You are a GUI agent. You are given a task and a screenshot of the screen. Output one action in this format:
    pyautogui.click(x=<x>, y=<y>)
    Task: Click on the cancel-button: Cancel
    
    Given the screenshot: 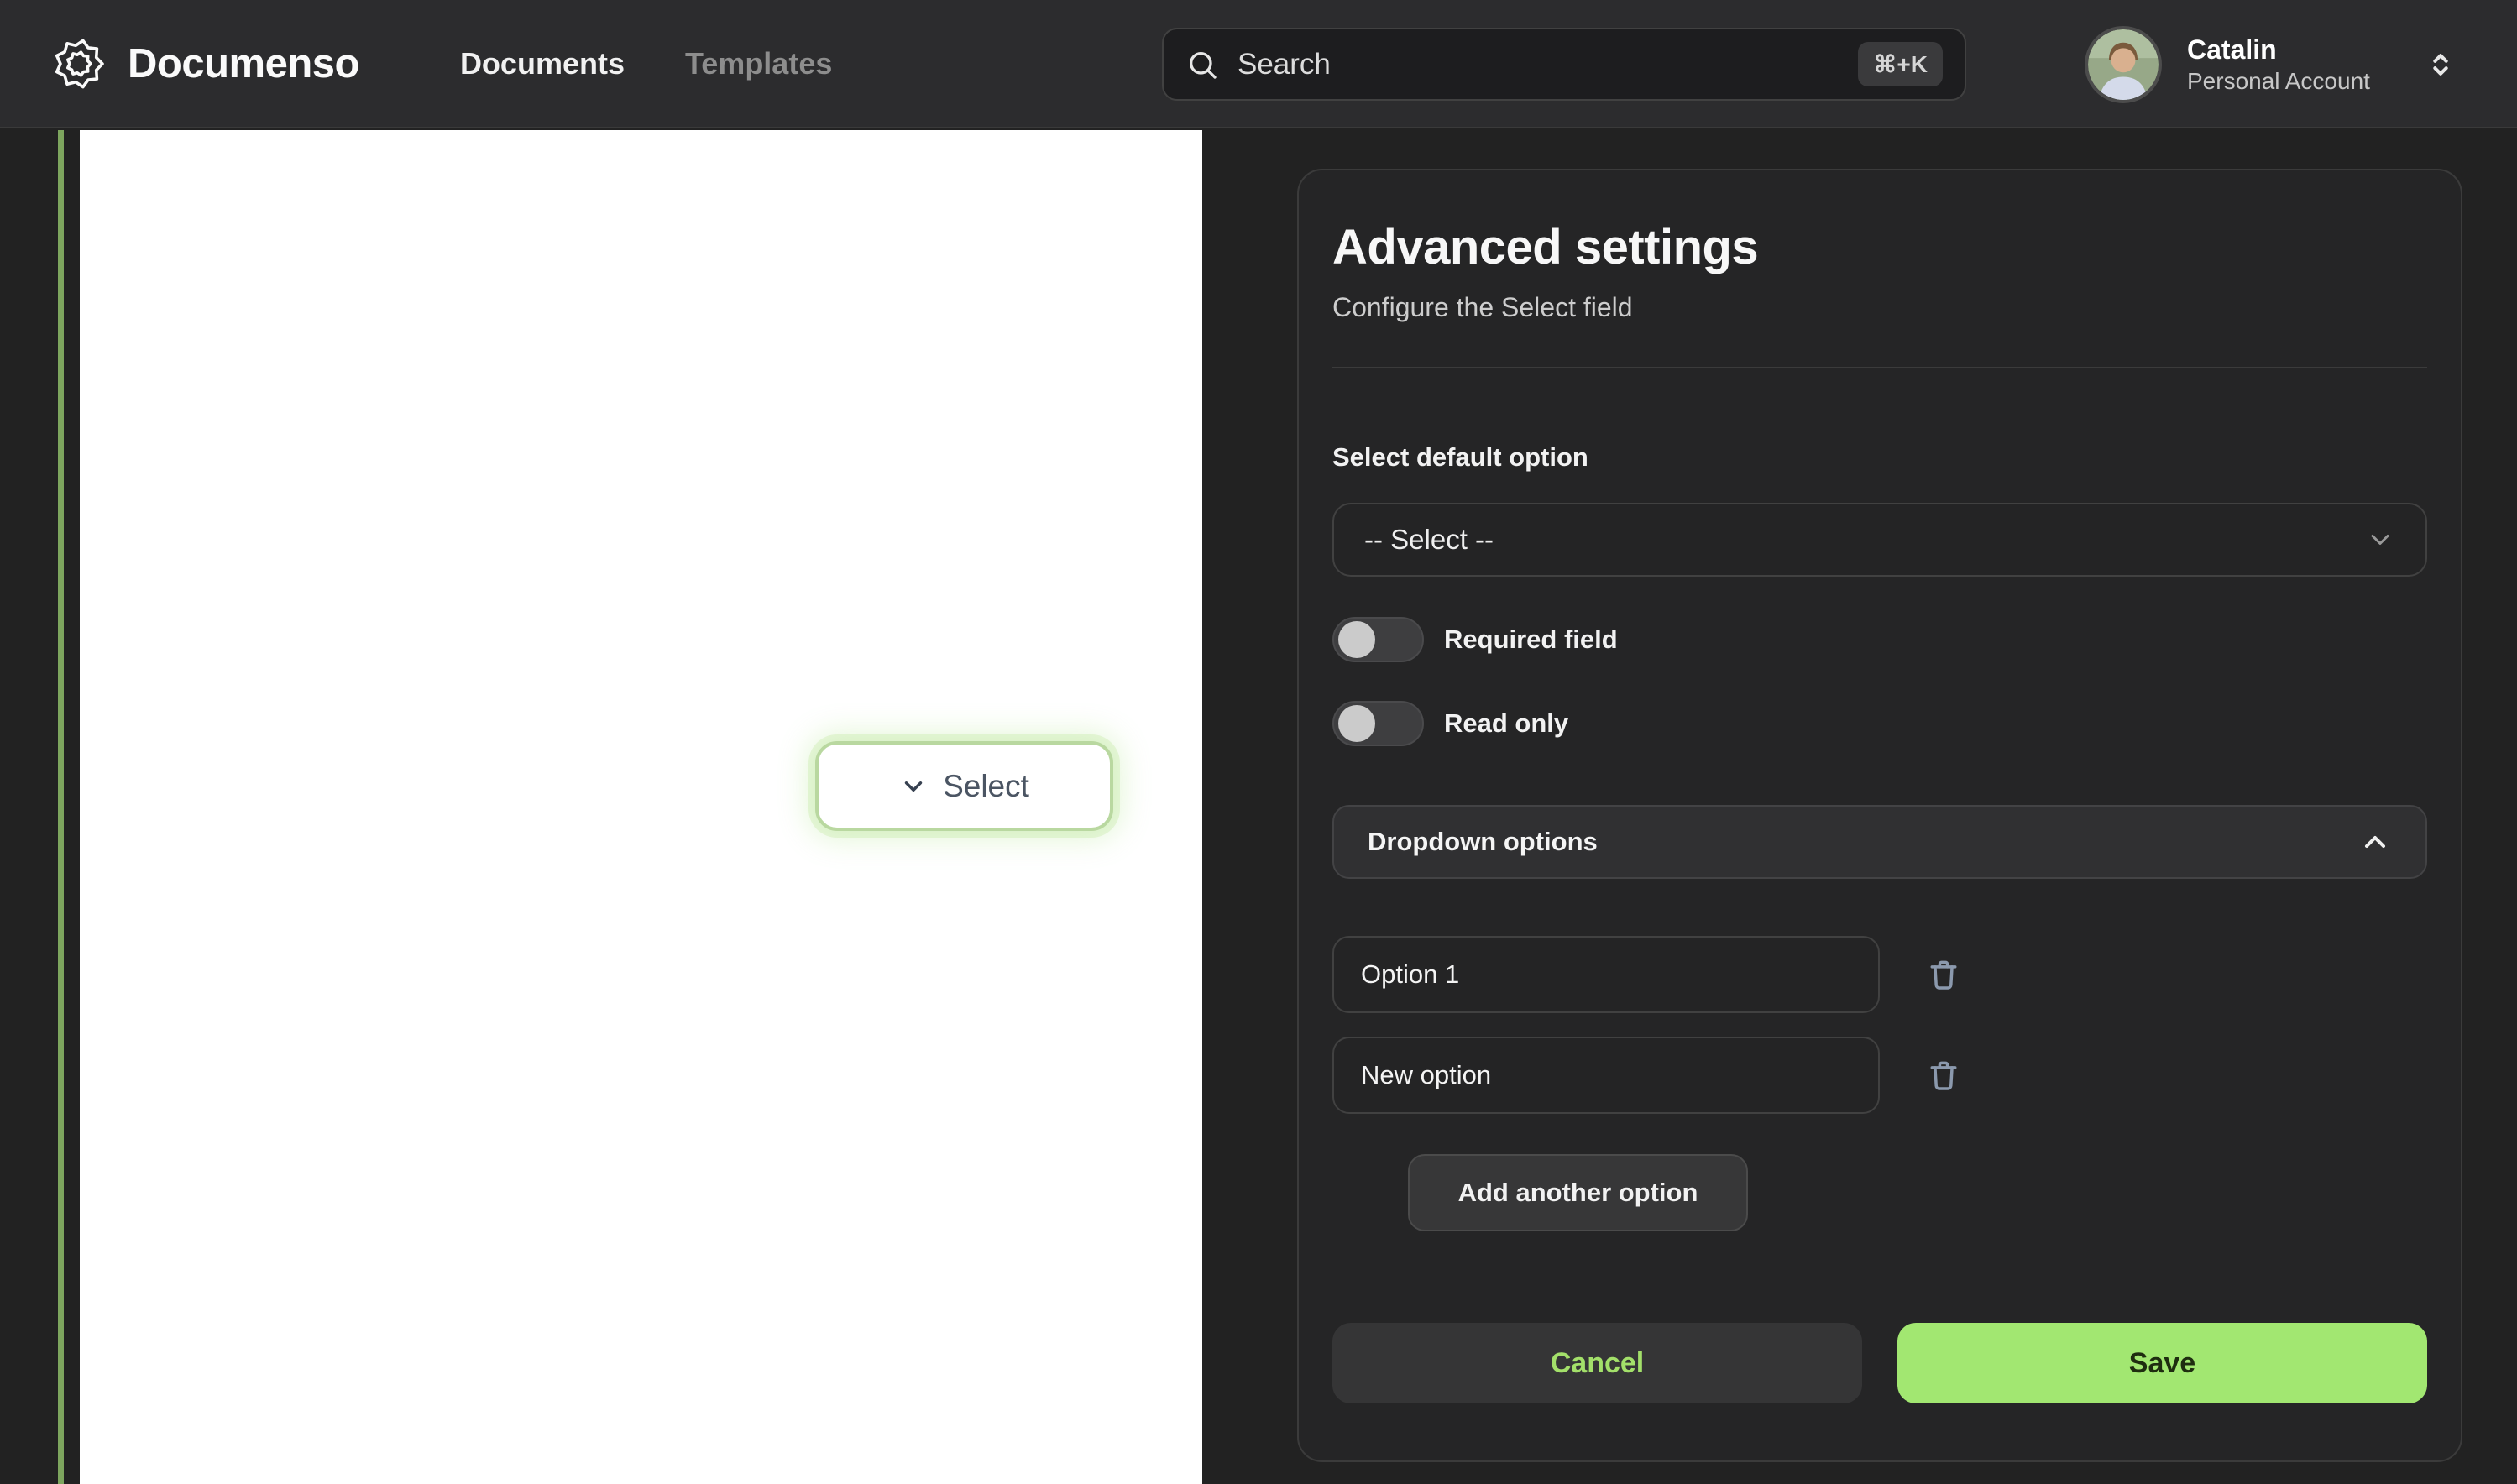 What is the action you would take?
    pyautogui.click(x=1597, y=1363)
    